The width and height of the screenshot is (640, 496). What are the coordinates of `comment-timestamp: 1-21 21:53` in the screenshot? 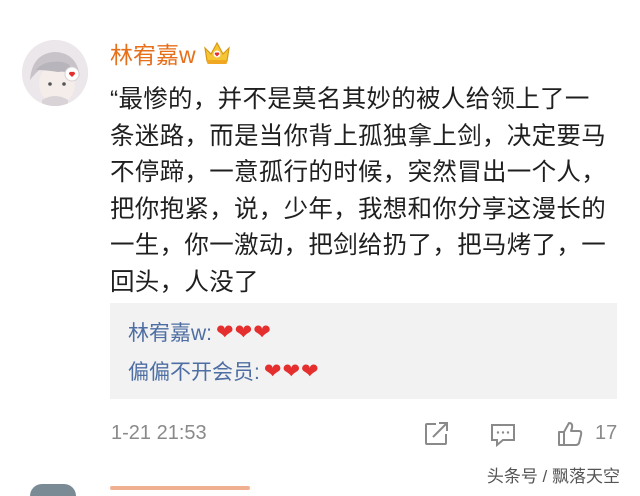 It's located at (159, 433).